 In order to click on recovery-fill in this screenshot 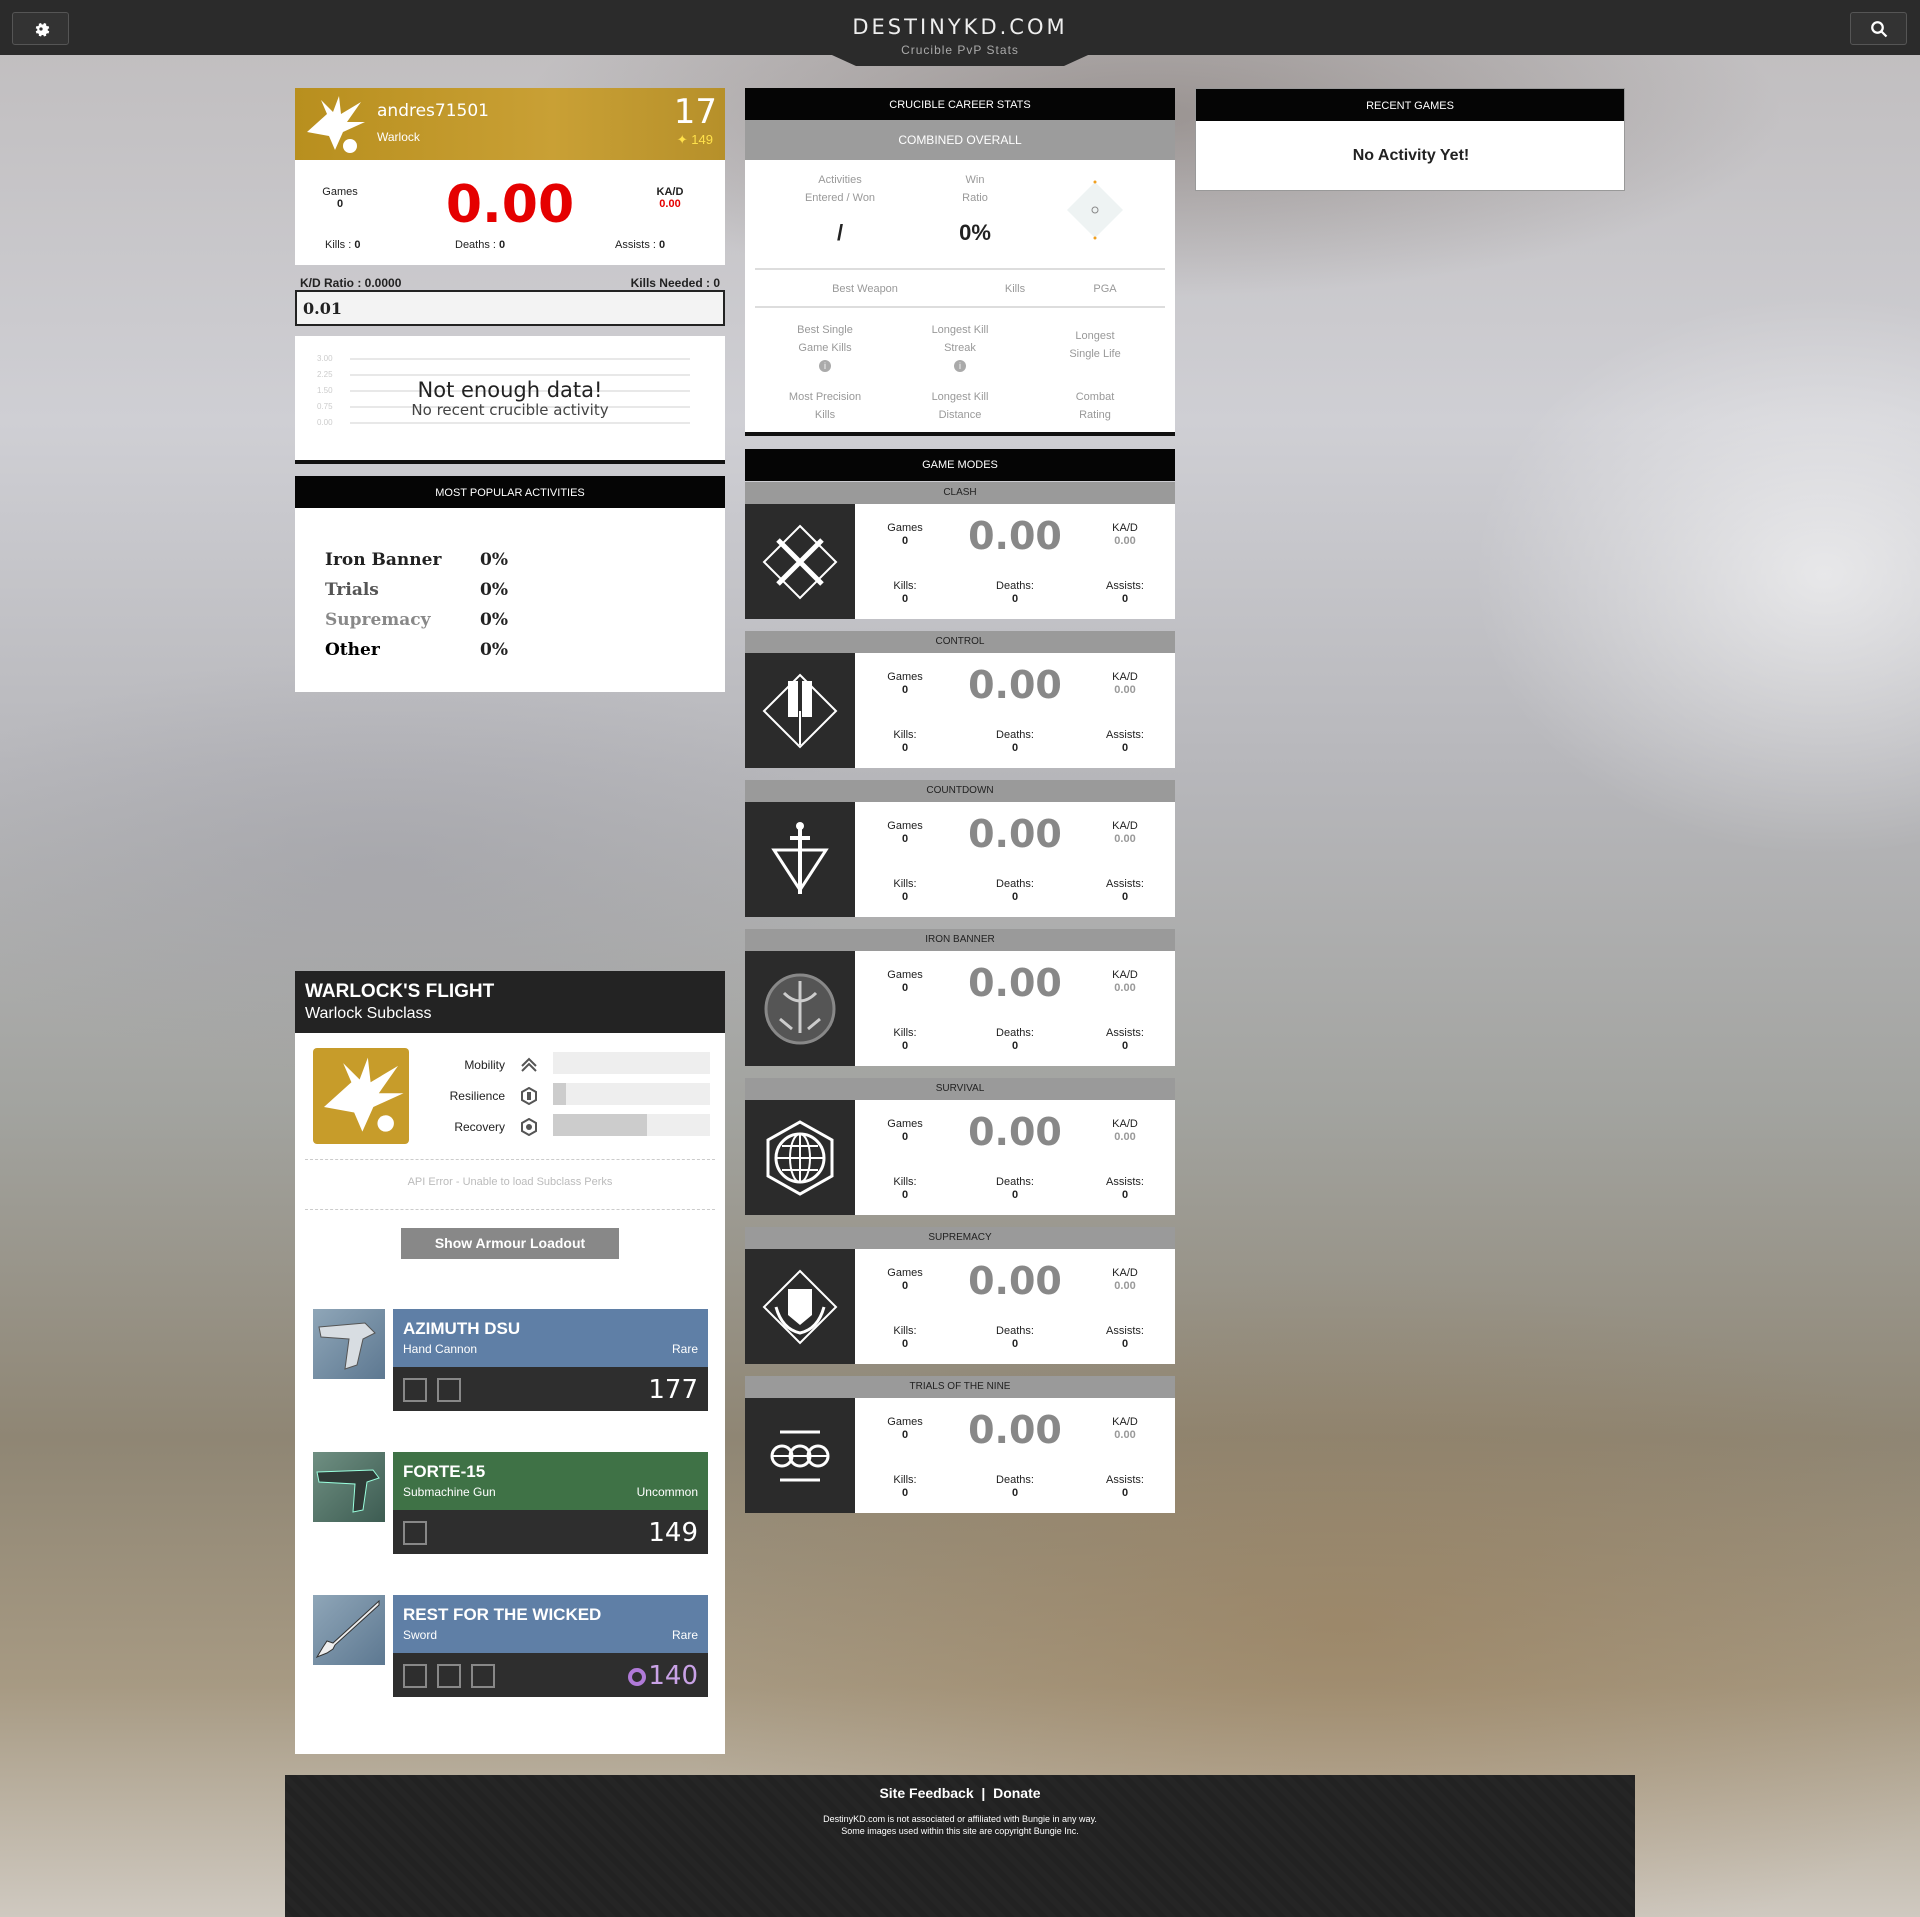, I will do `click(600, 1125)`.